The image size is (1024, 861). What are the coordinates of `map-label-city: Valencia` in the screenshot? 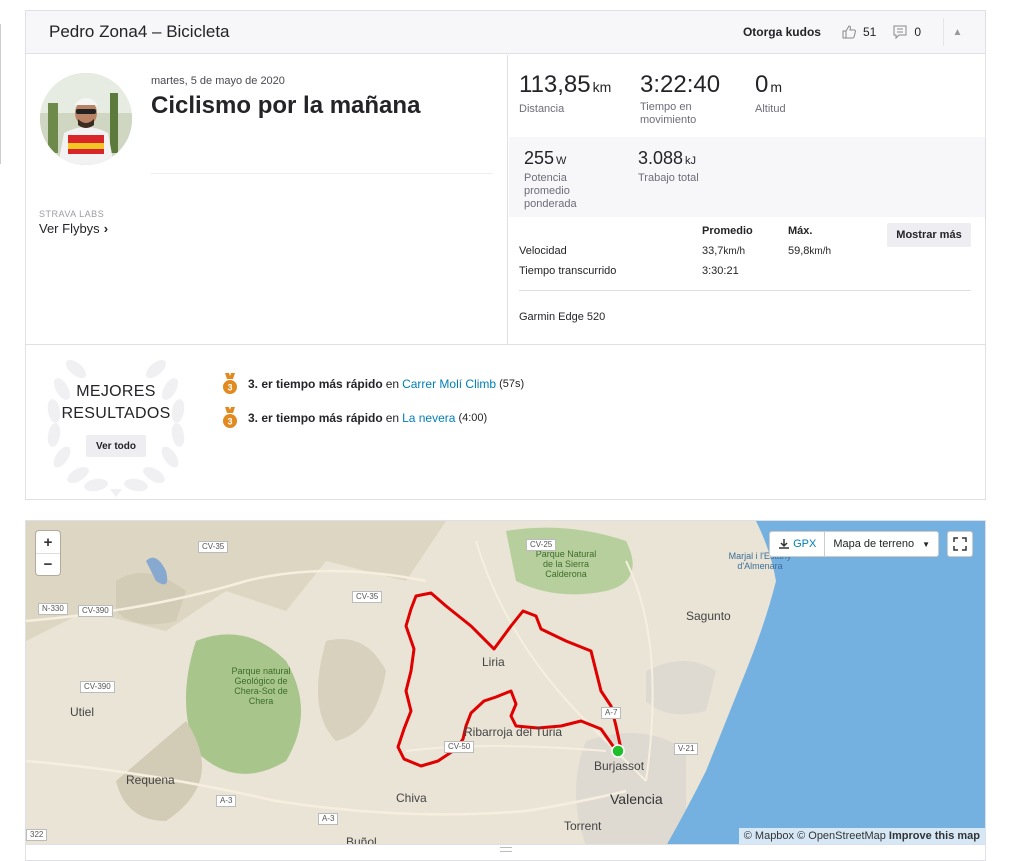 It's located at (636, 799).